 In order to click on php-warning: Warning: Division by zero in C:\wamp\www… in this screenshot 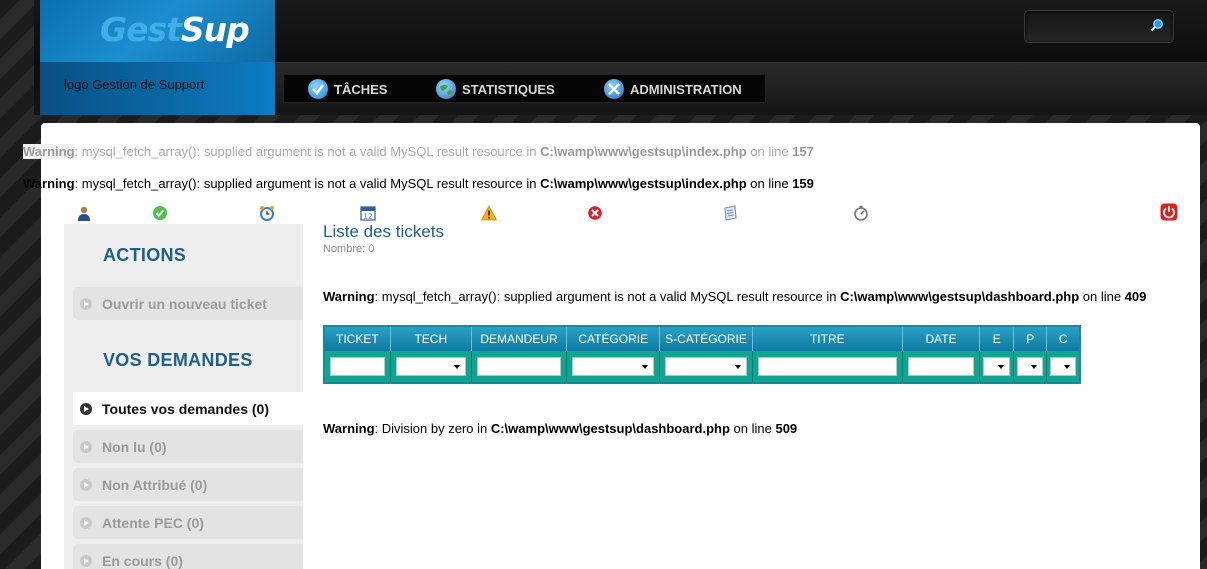, I will do `click(560, 428)`.